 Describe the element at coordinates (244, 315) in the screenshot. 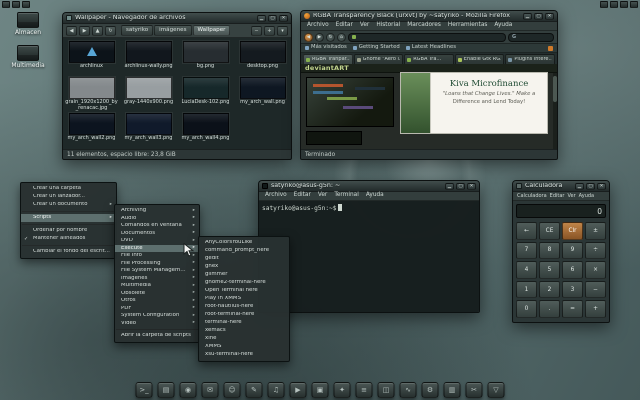

I see `menu-item: root-terminal-here` at that location.